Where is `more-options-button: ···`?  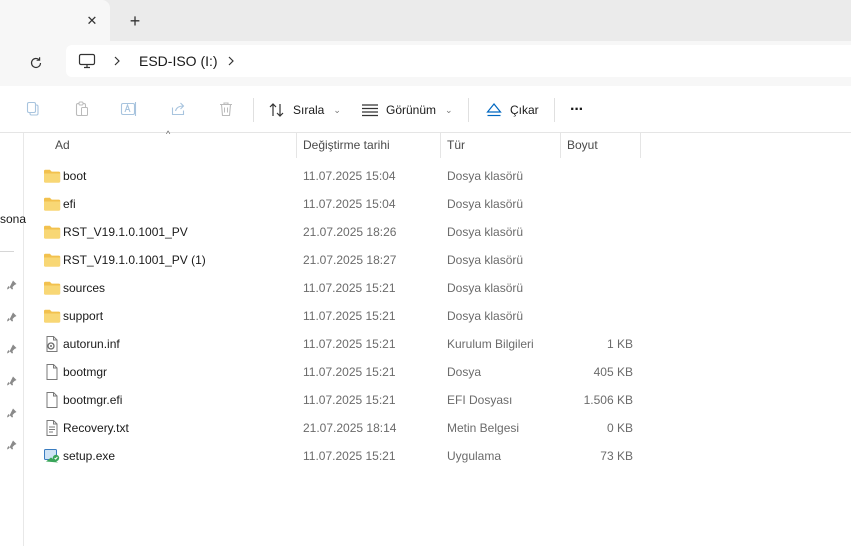 more-options-button: ··· is located at coordinates (577, 110).